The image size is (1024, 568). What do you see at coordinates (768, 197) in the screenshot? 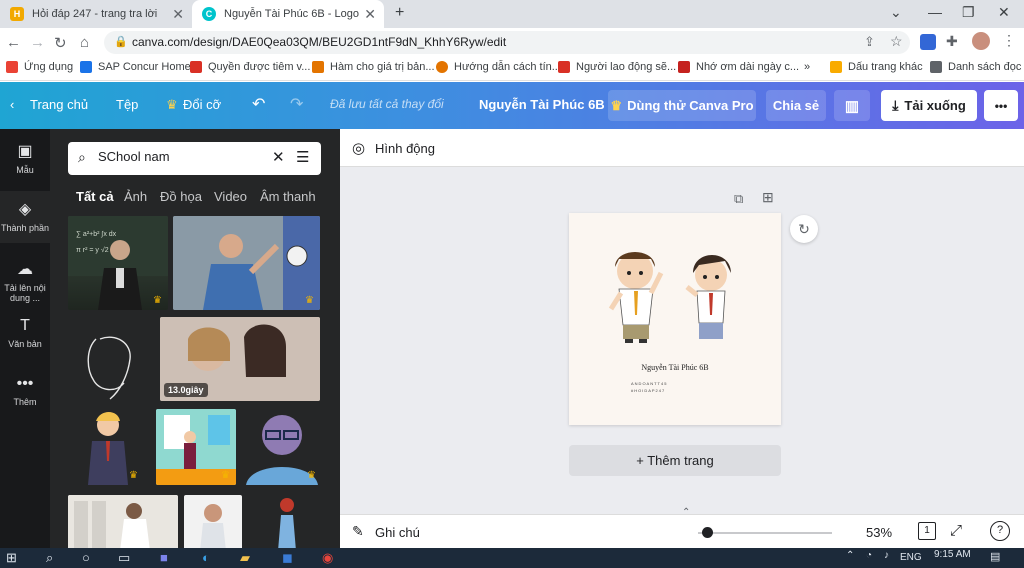
I see `add-page-icon: ⊞` at bounding box center [768, 197].